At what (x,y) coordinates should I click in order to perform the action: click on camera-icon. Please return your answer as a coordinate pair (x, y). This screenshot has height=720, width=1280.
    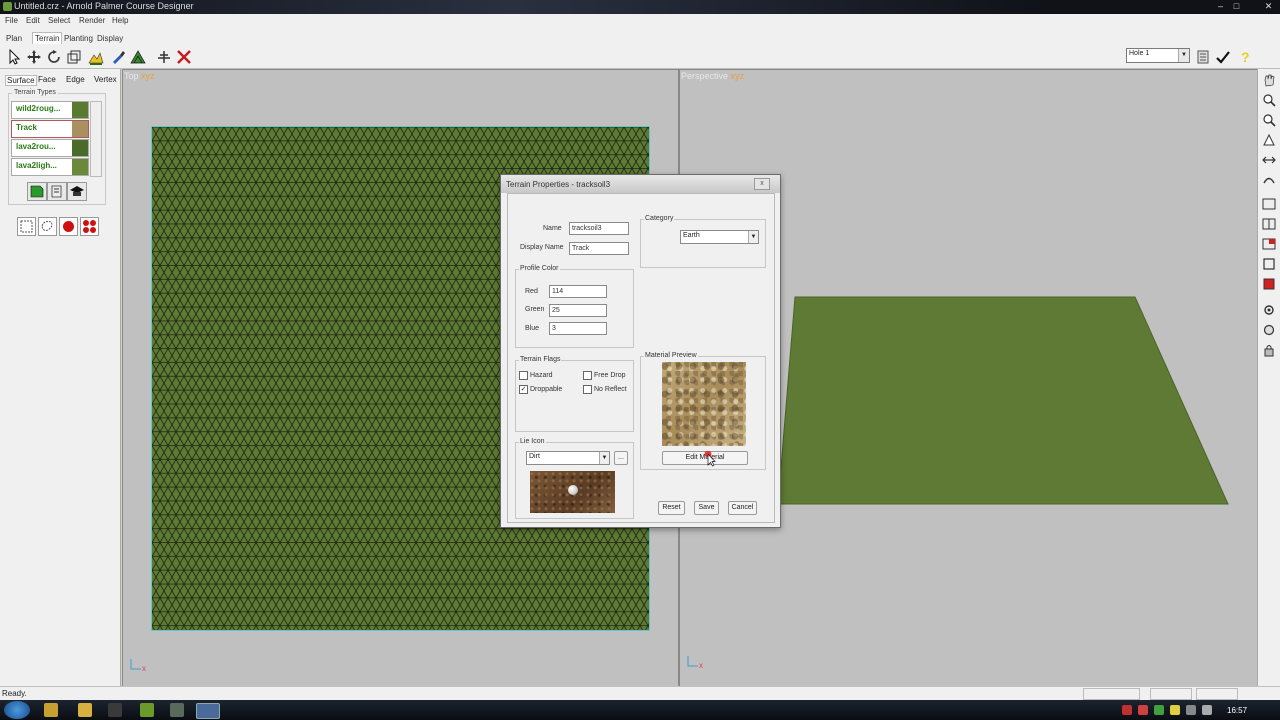
    Looking at the image, I should click on (1269, 330).